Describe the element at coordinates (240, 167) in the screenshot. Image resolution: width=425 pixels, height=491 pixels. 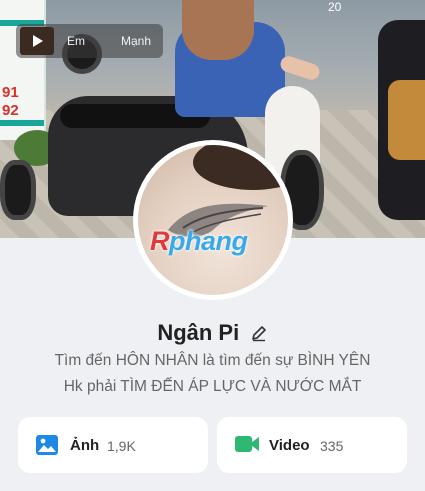
I see `avatar-hair` at that location.